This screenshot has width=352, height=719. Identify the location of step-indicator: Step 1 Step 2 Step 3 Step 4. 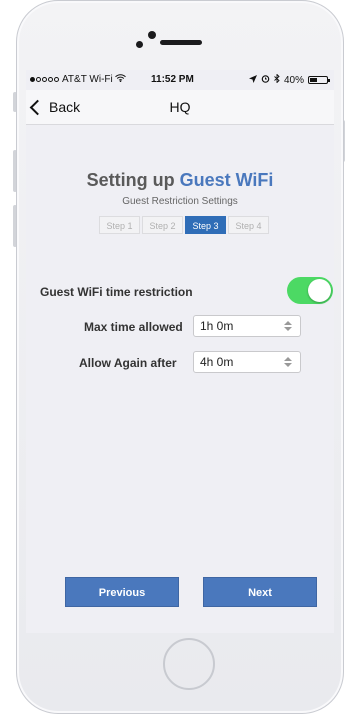
(185, 225).